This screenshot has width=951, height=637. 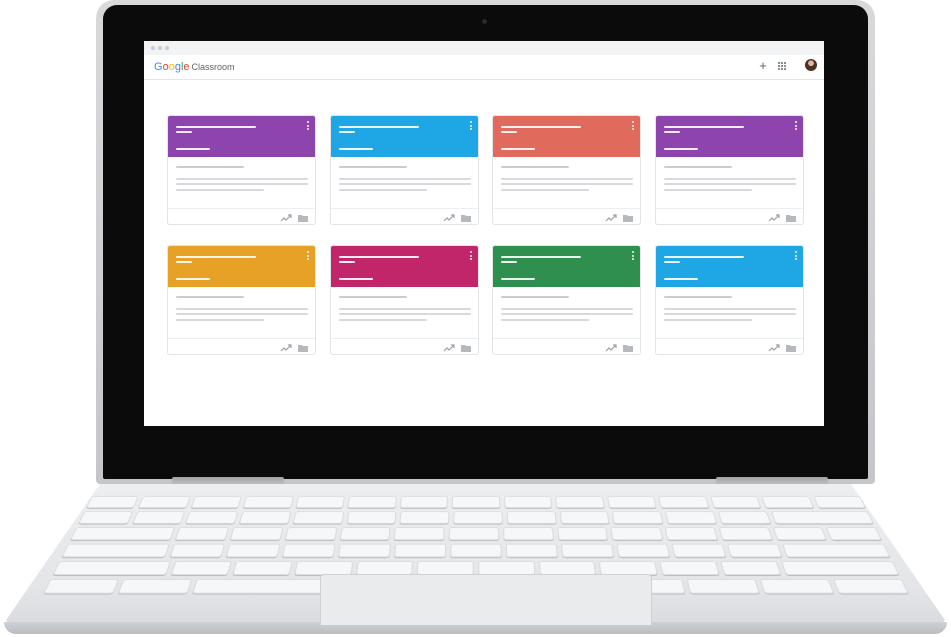 I want to click on avatar, so click(x=811, y=65).